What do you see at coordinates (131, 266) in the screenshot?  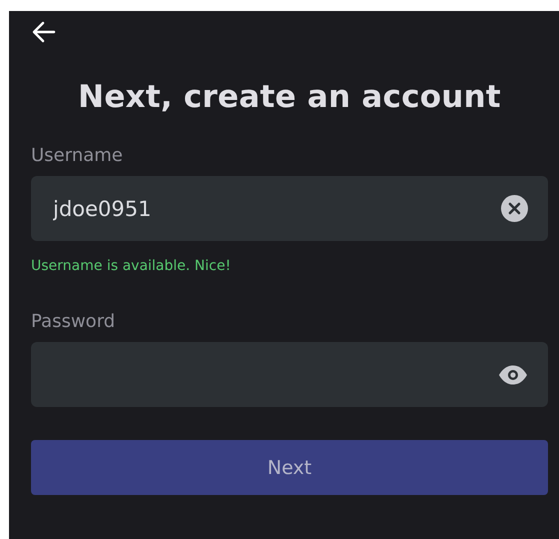 I see `availability-message: Username is available. Nice!` at bounding box center [131, 266].